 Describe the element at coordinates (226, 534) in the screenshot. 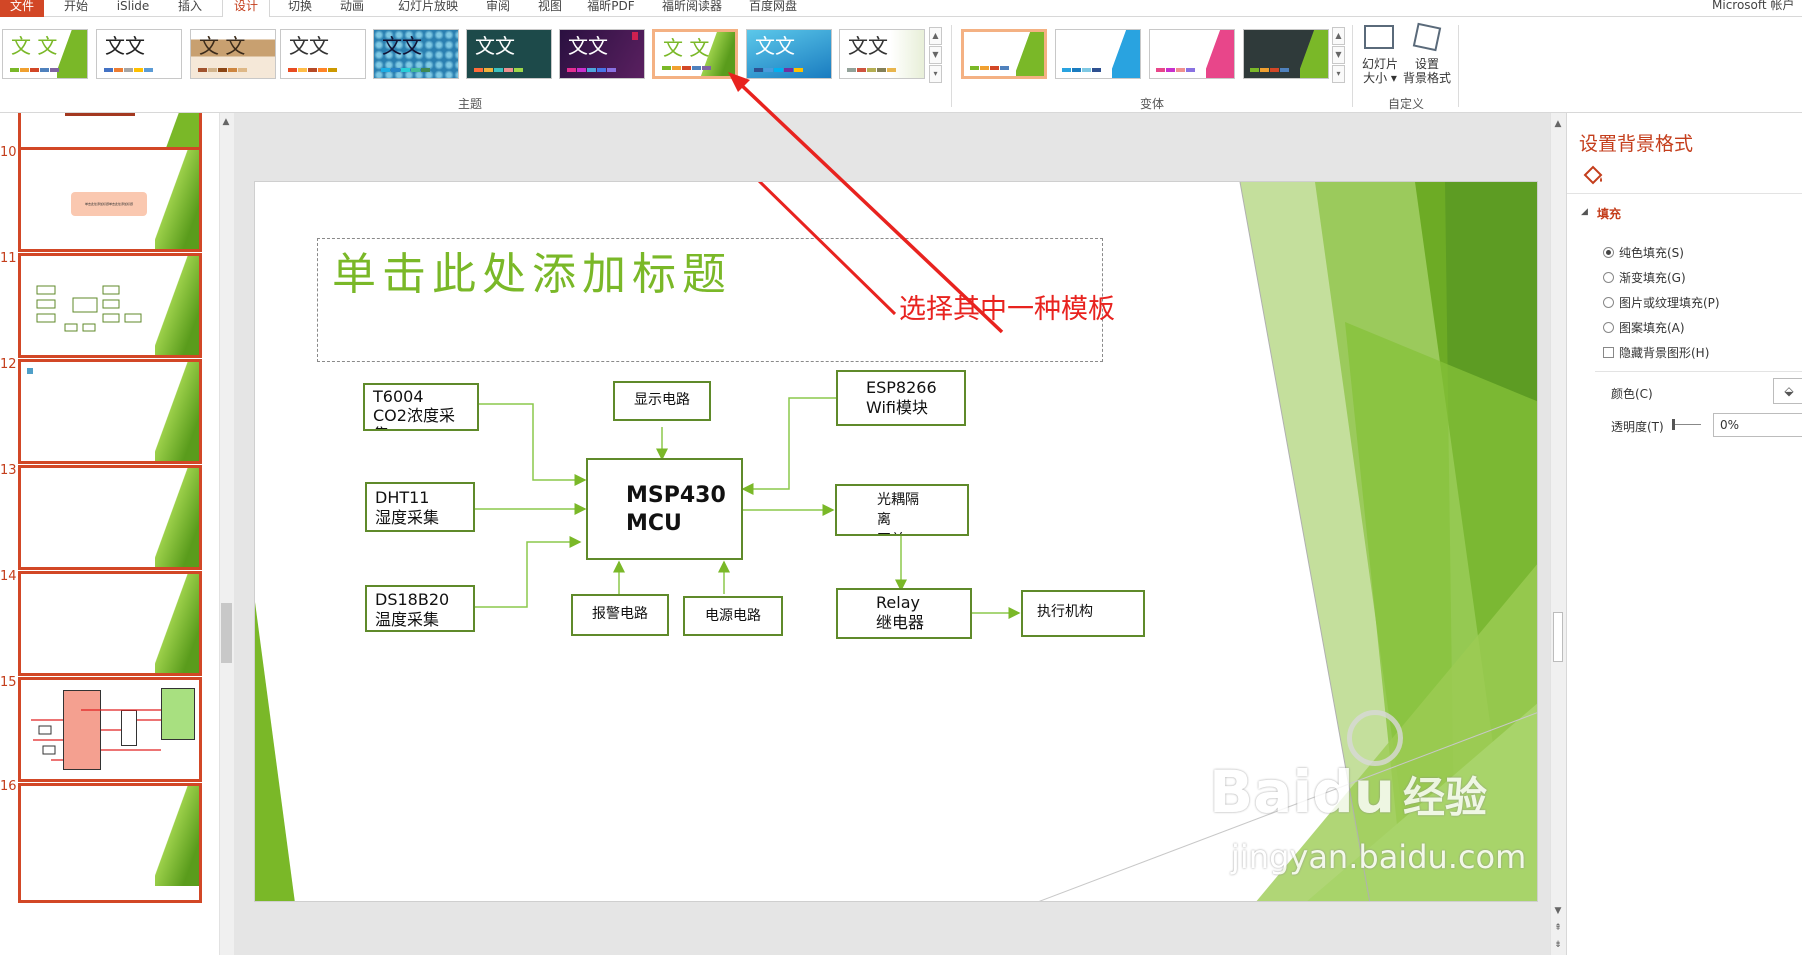

I see `thumbs-scrollbar` at that location.